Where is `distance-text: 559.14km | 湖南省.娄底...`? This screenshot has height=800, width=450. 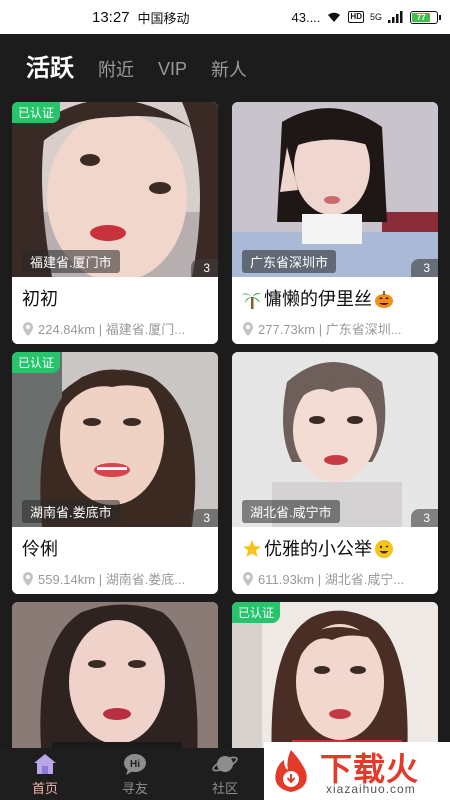
distance-text: 559.14km | 湖南省.娄底... is located at coordinates (112, 579).